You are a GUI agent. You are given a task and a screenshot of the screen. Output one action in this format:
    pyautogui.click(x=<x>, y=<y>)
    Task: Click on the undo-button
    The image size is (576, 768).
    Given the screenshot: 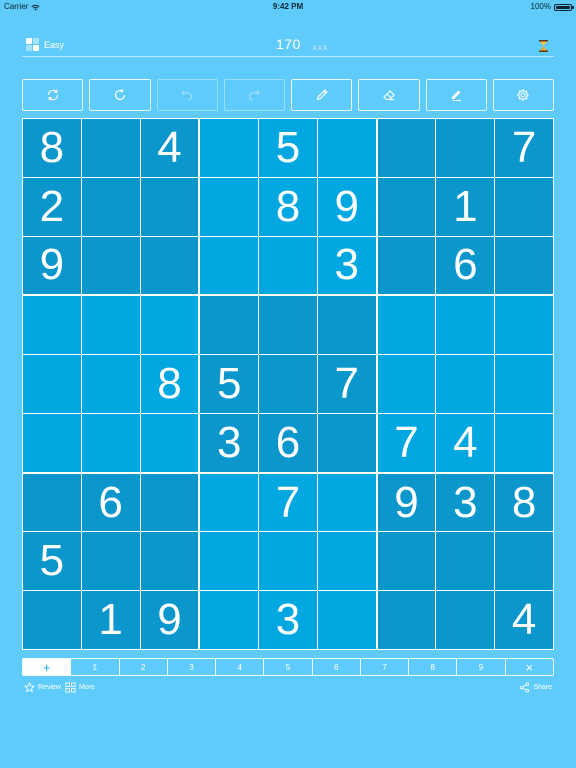 What is the action you would take?
    pyautogui.click(x=187, y=95)
    